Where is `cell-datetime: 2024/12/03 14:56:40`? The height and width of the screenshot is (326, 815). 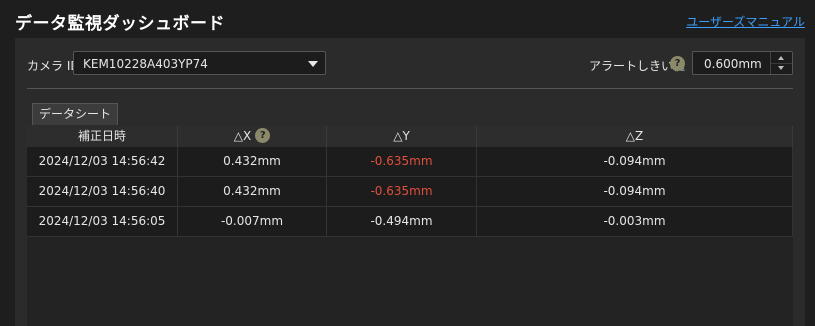 cell-datetime: 2024/12/03 14:56:40 is located at coordinates (102, 191).